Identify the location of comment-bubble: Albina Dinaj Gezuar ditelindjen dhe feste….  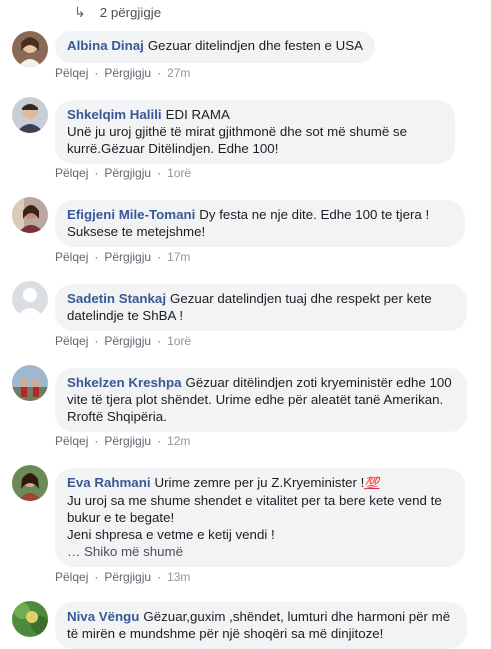
(215, 47).